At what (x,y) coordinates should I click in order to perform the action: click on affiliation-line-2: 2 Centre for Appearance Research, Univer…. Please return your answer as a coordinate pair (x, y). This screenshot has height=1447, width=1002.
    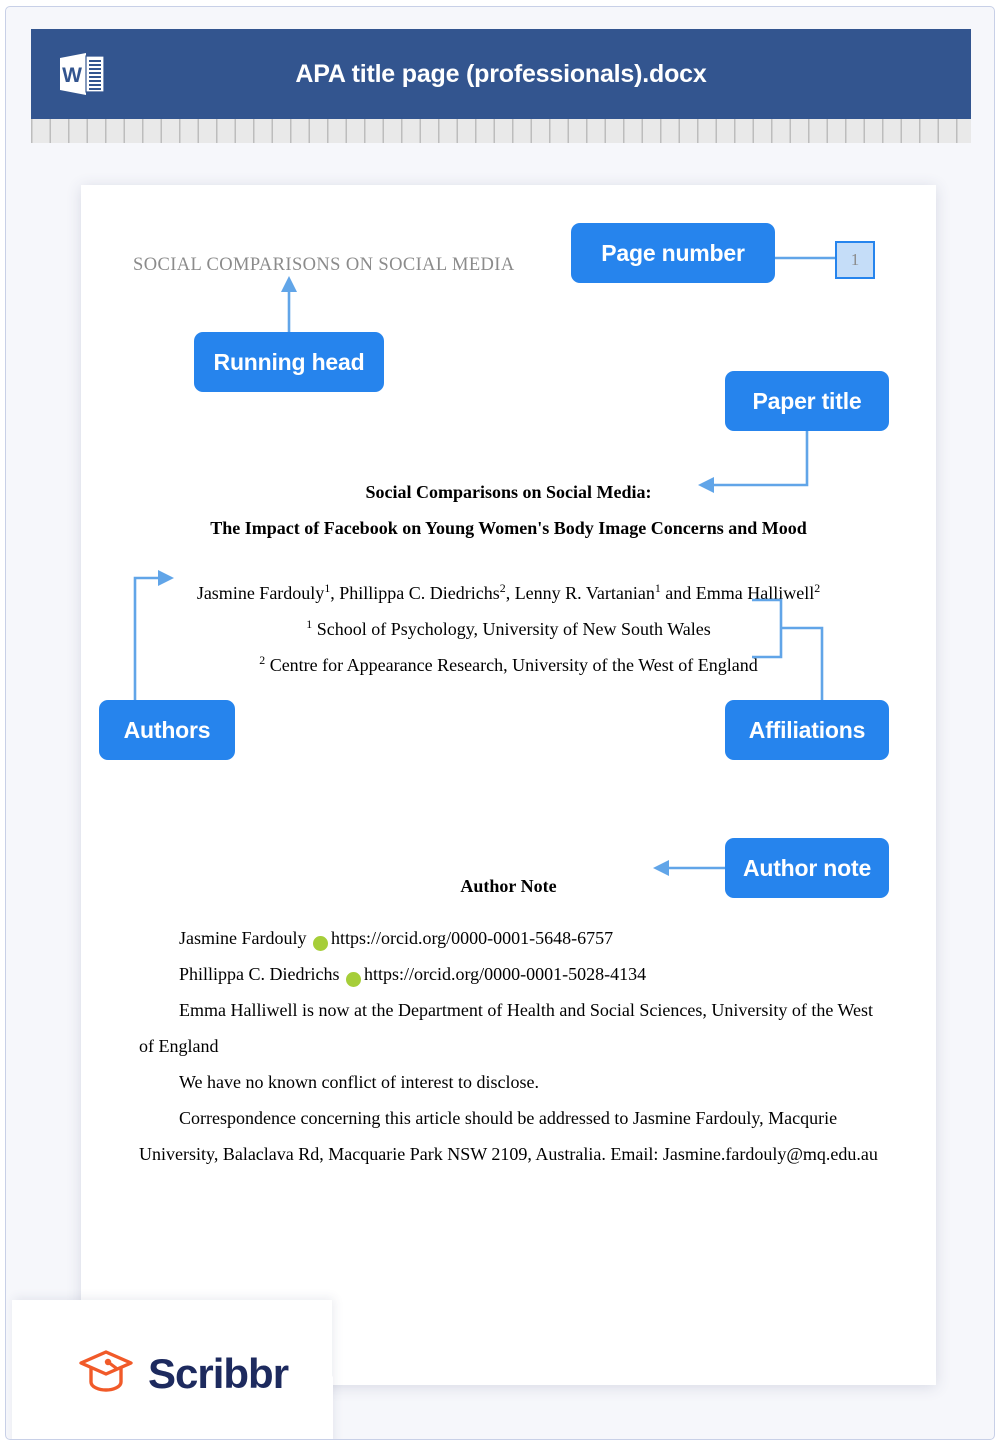
    Looking at the image, I should click on (508, 664).